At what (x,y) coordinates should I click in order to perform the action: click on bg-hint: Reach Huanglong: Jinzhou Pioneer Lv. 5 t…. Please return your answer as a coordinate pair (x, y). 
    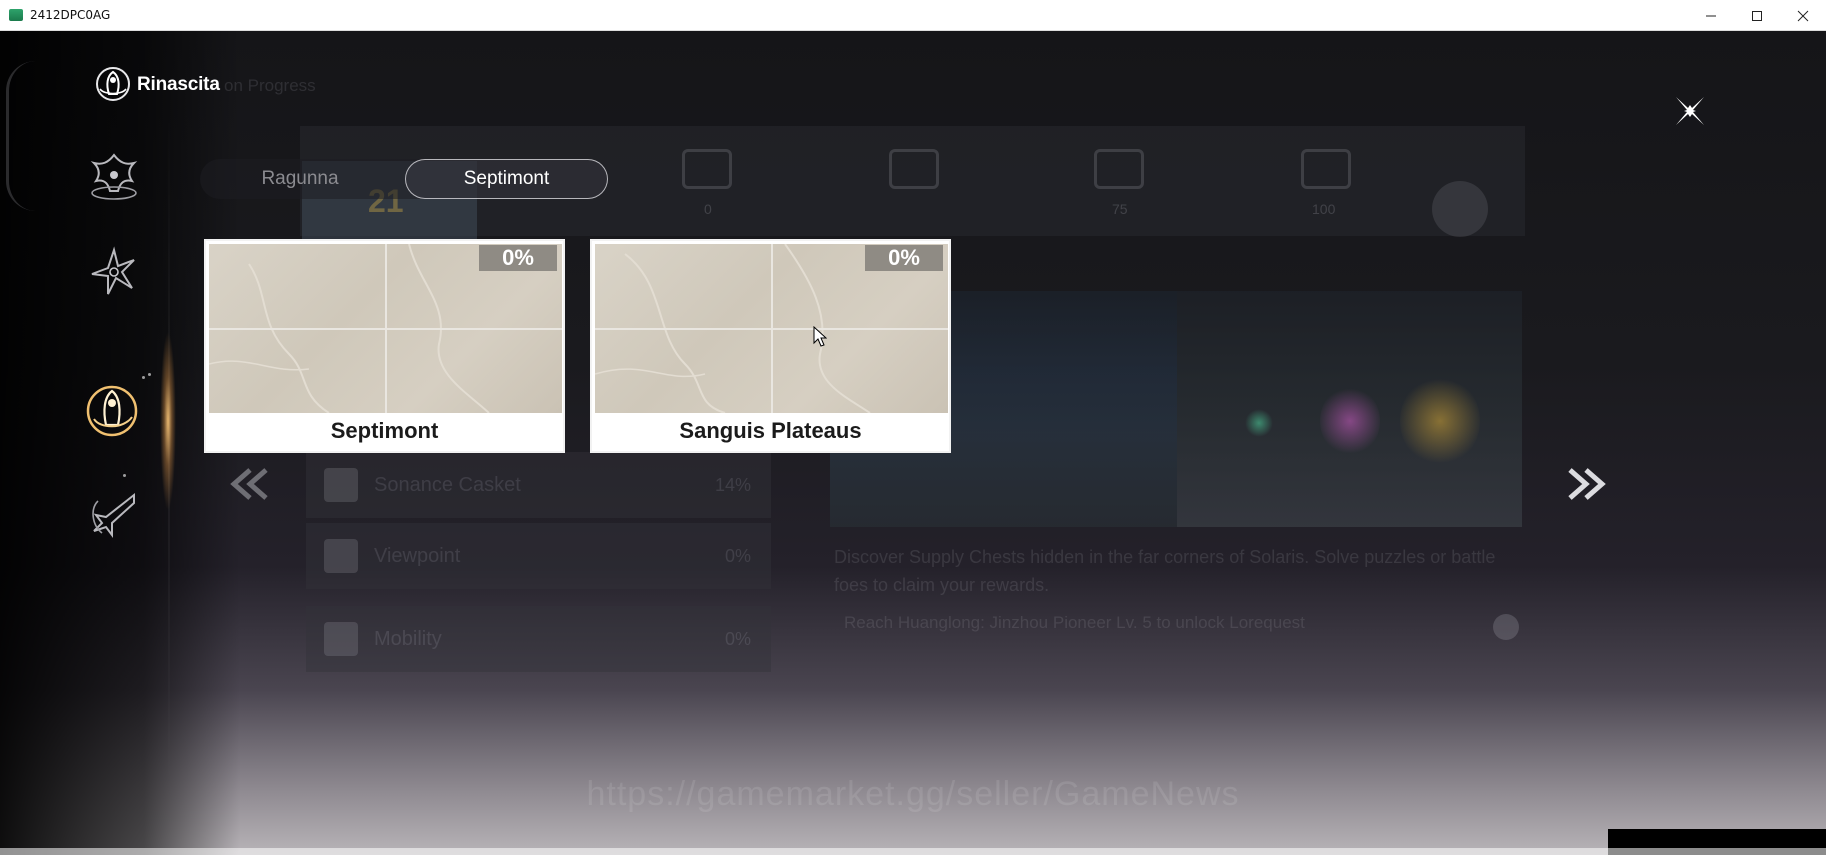
    Looking at the image, I should click on (1074, 622).